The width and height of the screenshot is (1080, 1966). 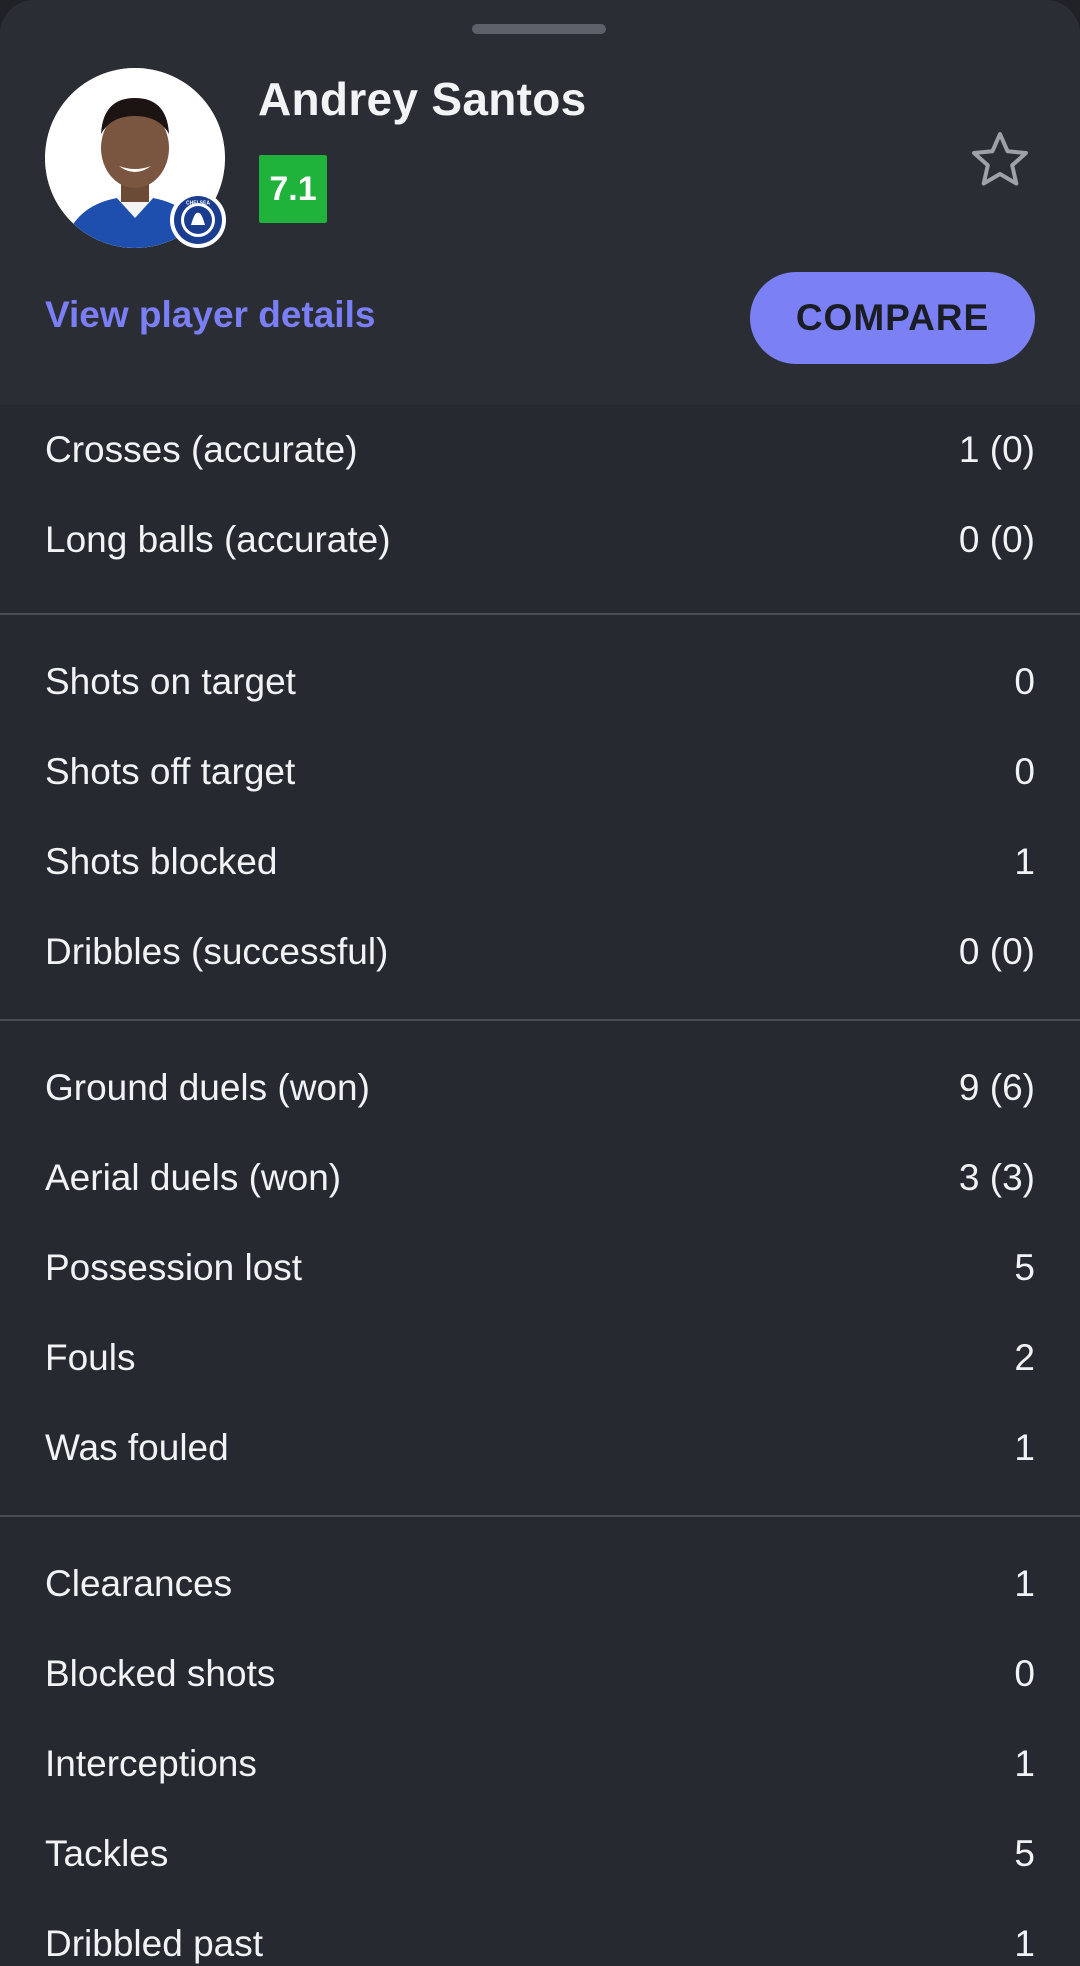 I want to click on stat-row: Dribbled past 1, so click(x=540, y=1932).